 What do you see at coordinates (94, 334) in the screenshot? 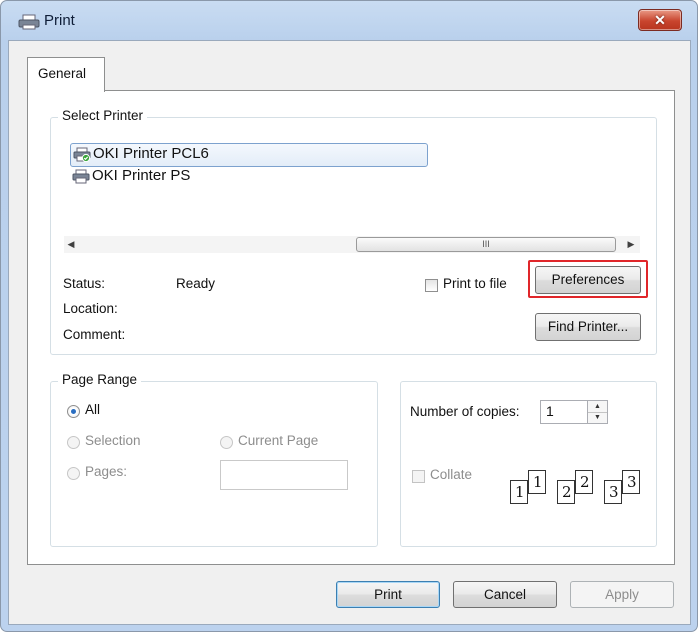
I see `comment-label: Comment:` at bounding box center [94, 334].